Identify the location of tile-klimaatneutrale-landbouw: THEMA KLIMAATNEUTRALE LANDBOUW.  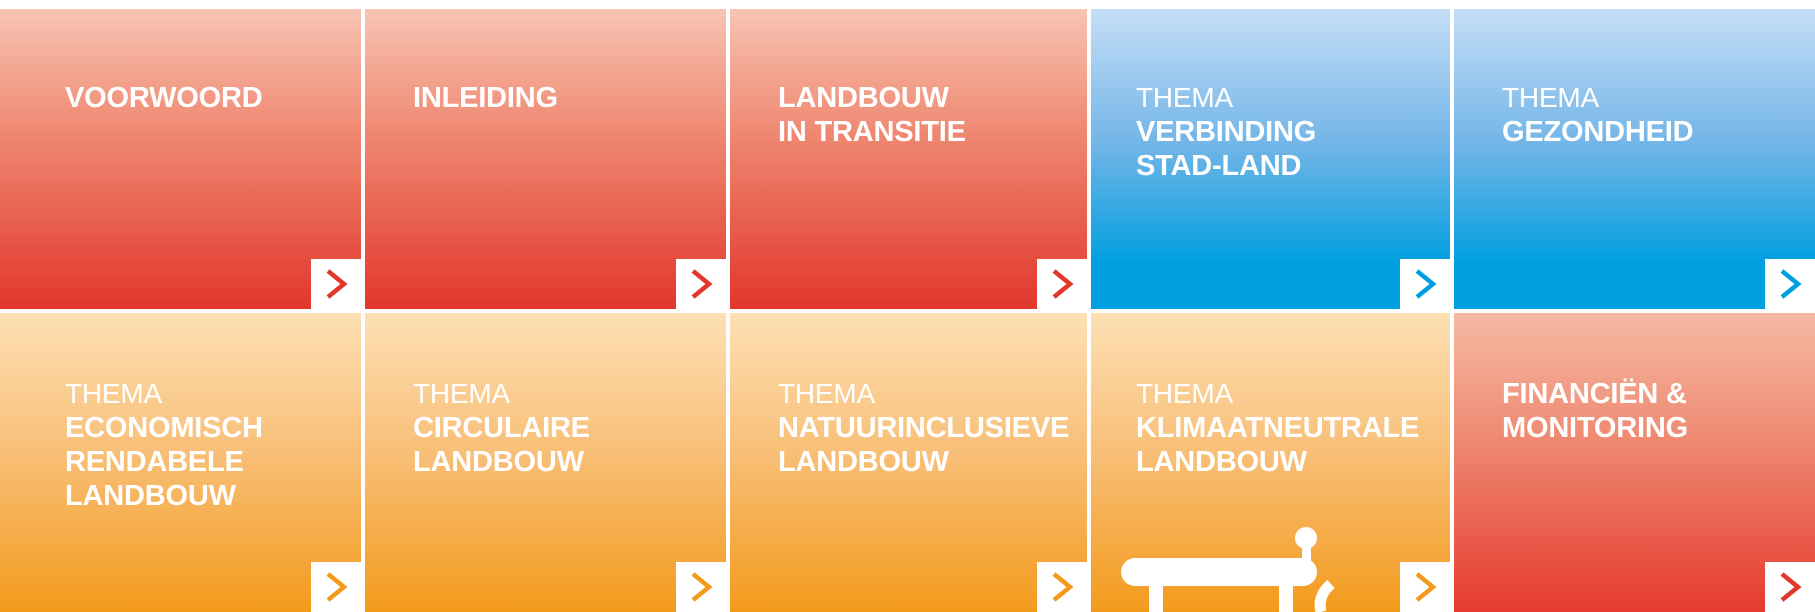
(1270, 462).